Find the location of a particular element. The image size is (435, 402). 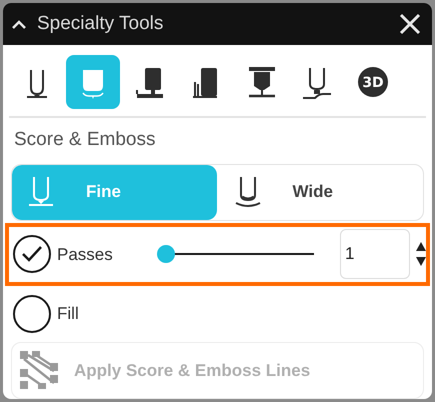

passes-slider is located at coordinates (235, 254).